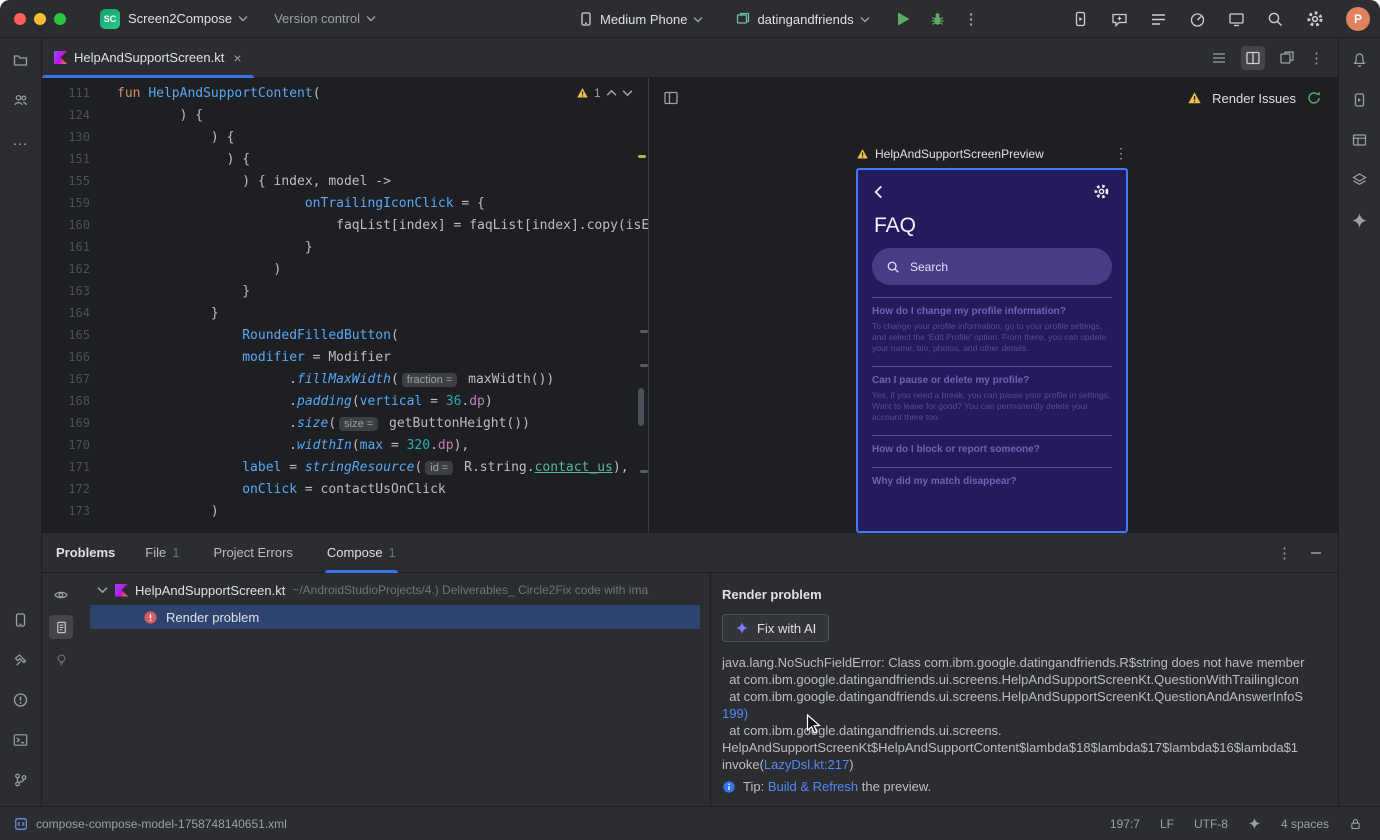  Describe the element at coordinates (937, 19) in the screenshot. I see `debug-button` at that location.